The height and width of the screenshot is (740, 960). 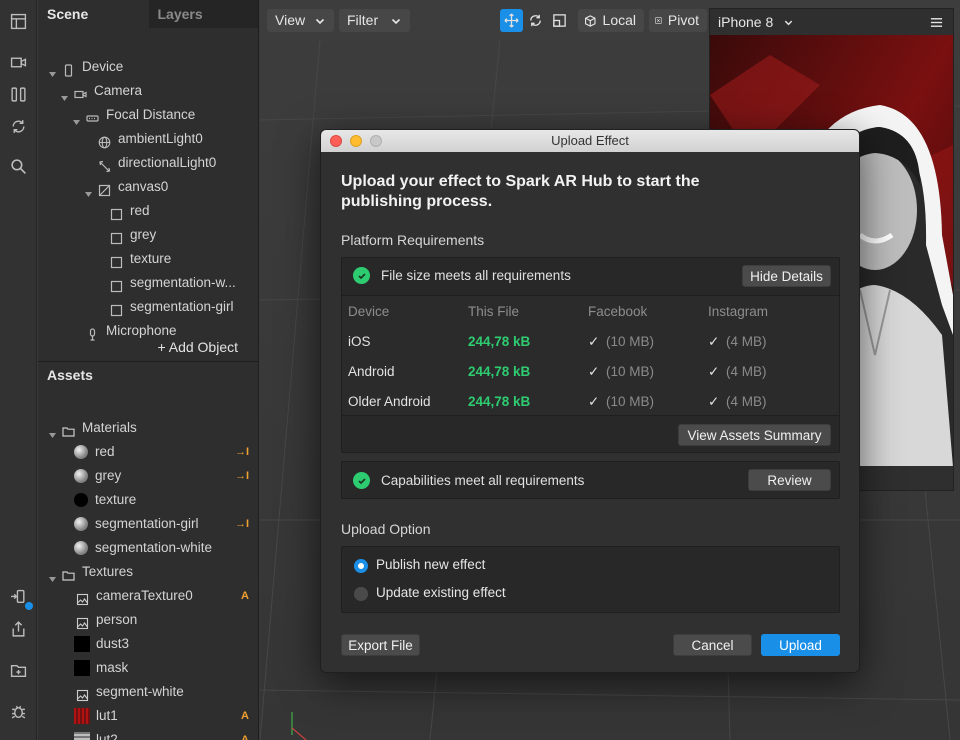 I want to click on file-size-status: File size meets all requirements, so click(x=462, y=275).